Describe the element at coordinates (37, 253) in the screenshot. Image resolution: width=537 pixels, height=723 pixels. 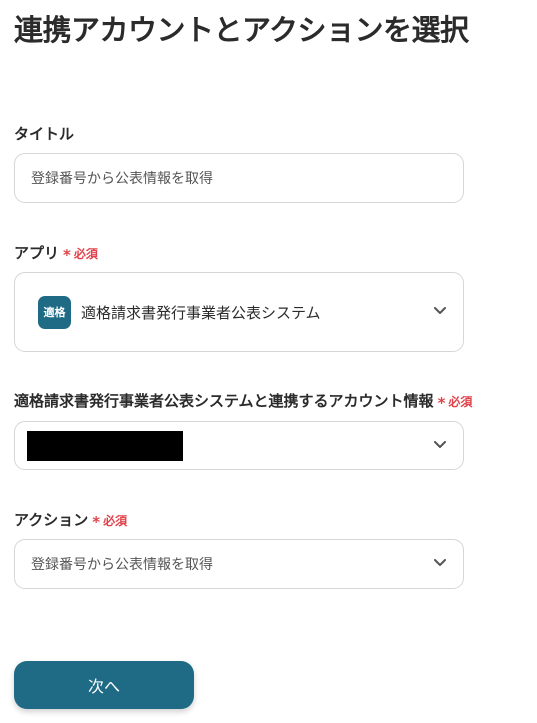
I see `app-label-text: アプリ` at that location.